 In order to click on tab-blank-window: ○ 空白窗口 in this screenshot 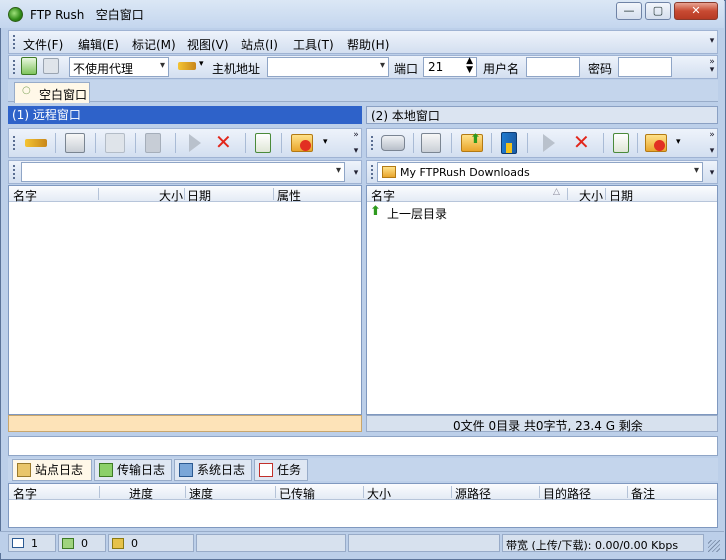, I will do `click(52, 92)`.